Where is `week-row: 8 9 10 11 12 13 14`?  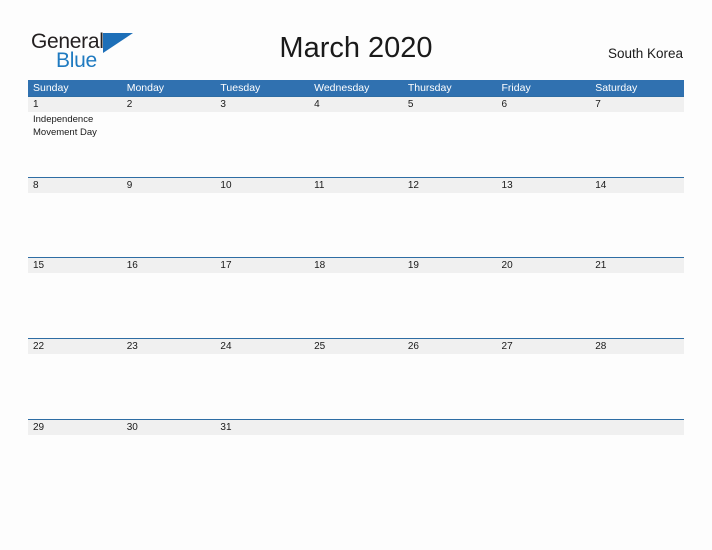 week-row: 8 9 10 11 12 13 14 is located at coordinates (356, 217).